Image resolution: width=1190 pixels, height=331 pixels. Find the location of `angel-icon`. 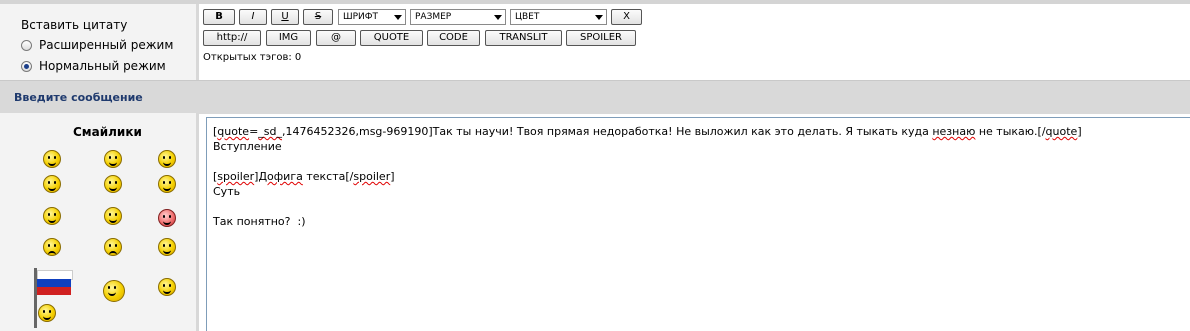

angel-icon is located at coordinates (114, 291).